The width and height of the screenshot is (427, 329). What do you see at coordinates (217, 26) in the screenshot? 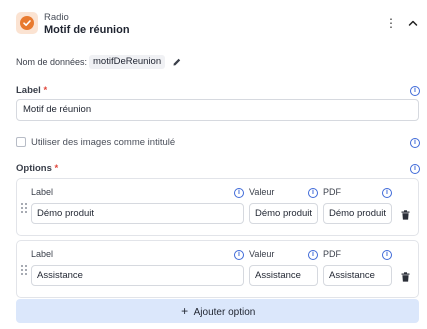
I see `field-header: Radio Motif de réunion ⋮` at bounding box center [217, 26].